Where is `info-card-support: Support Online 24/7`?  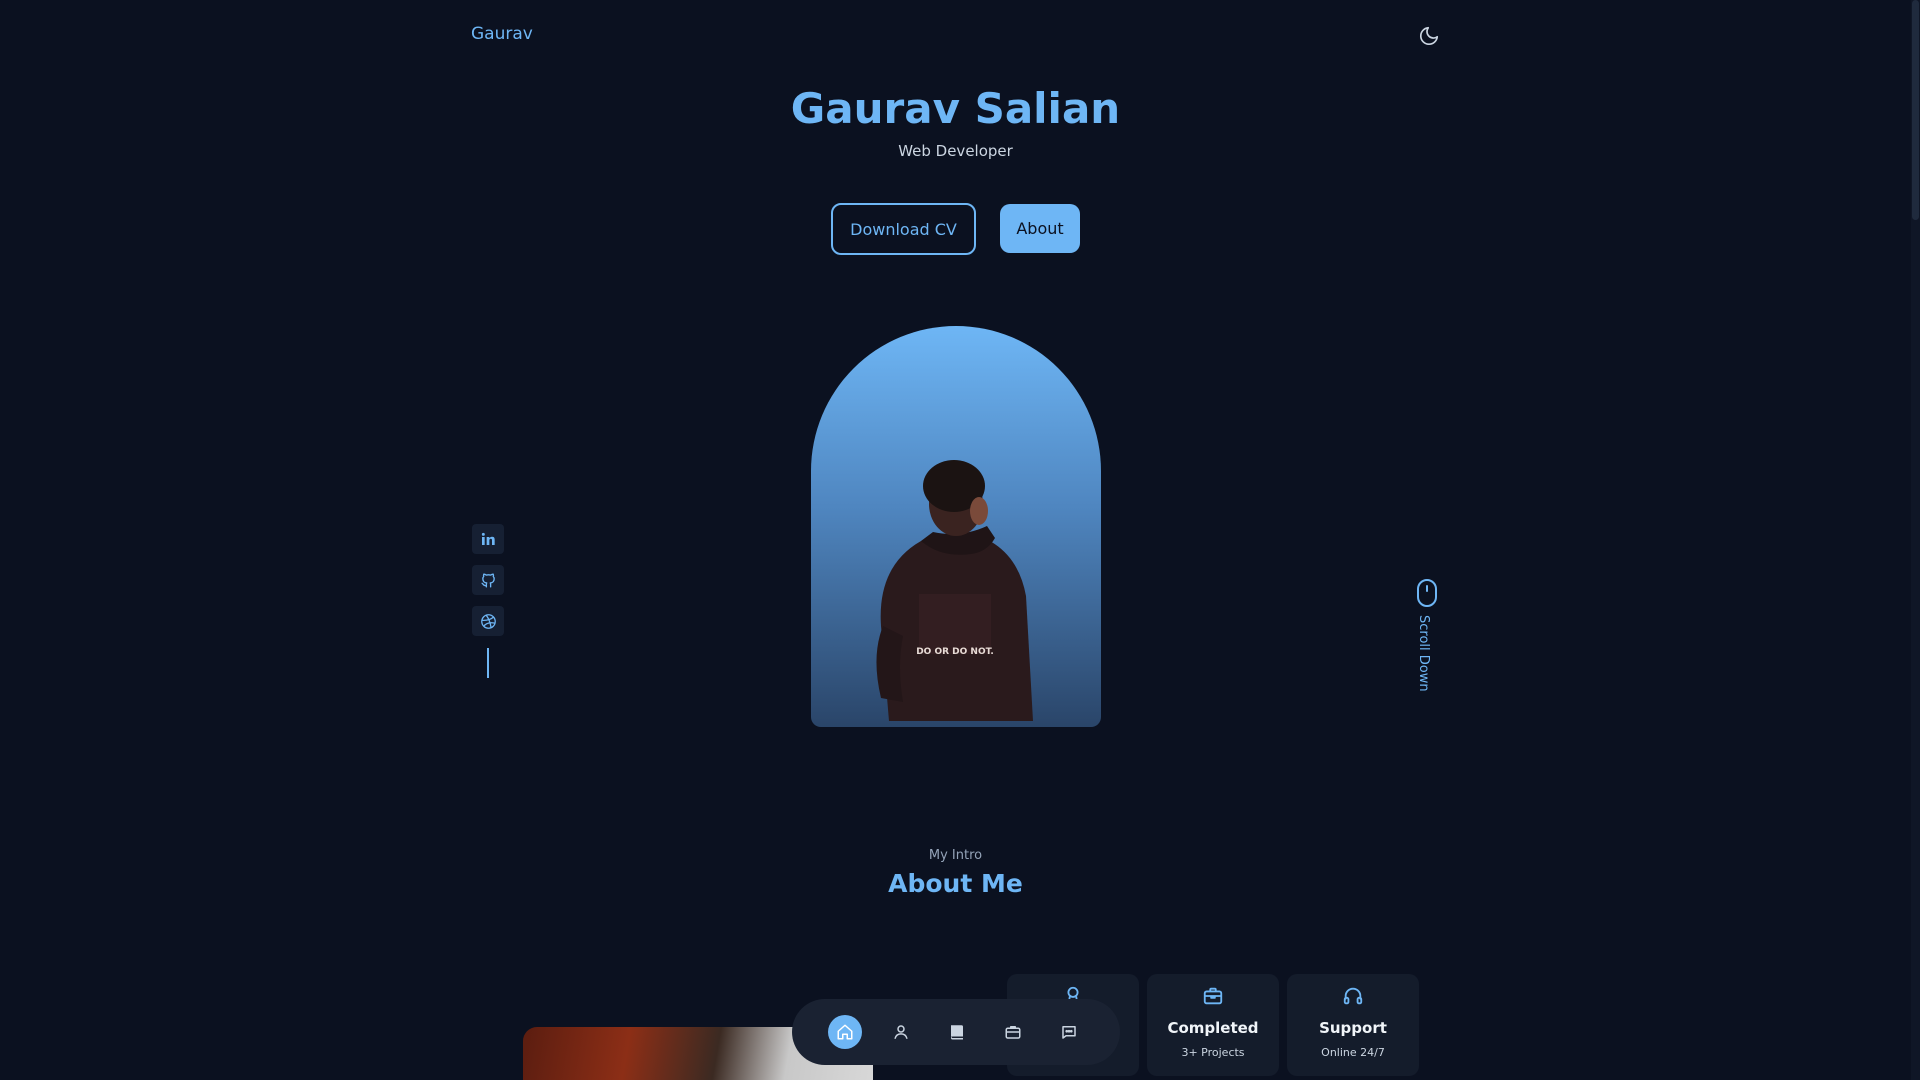
info-card-support: Support Online 24/7 is located at coordinates (1353, 1025).